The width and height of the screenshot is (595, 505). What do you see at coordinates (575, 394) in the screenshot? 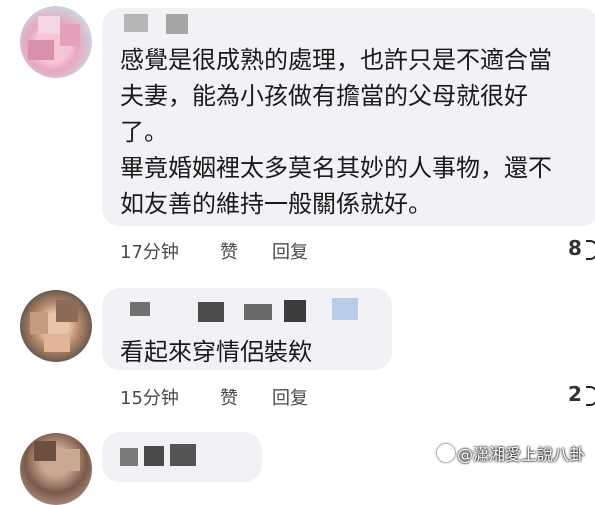
I see `reply-count: 2` at bounding box center [575, 394].